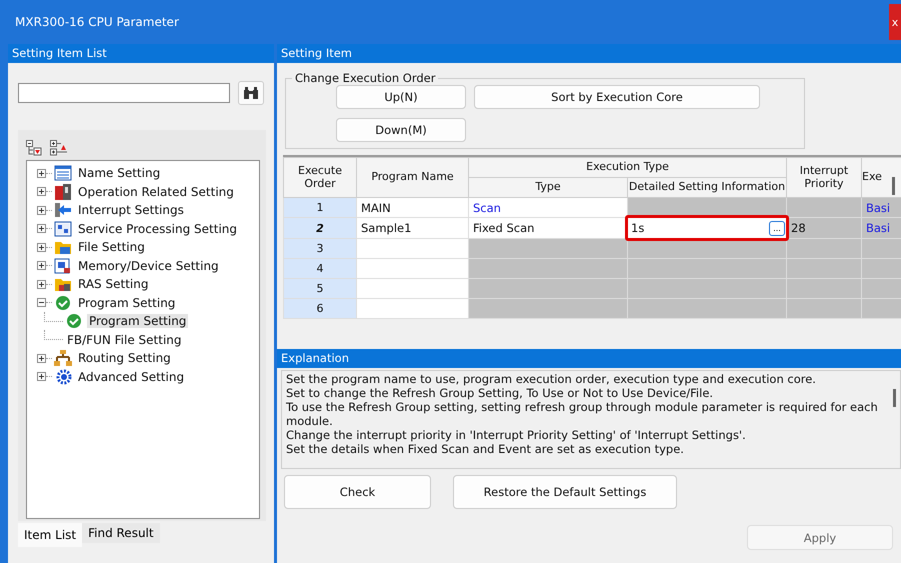 This screenshot has height=563, width=901. Describe the element at coordinates (895, 22) in the screenshot. I see `close-button: x` at that location.